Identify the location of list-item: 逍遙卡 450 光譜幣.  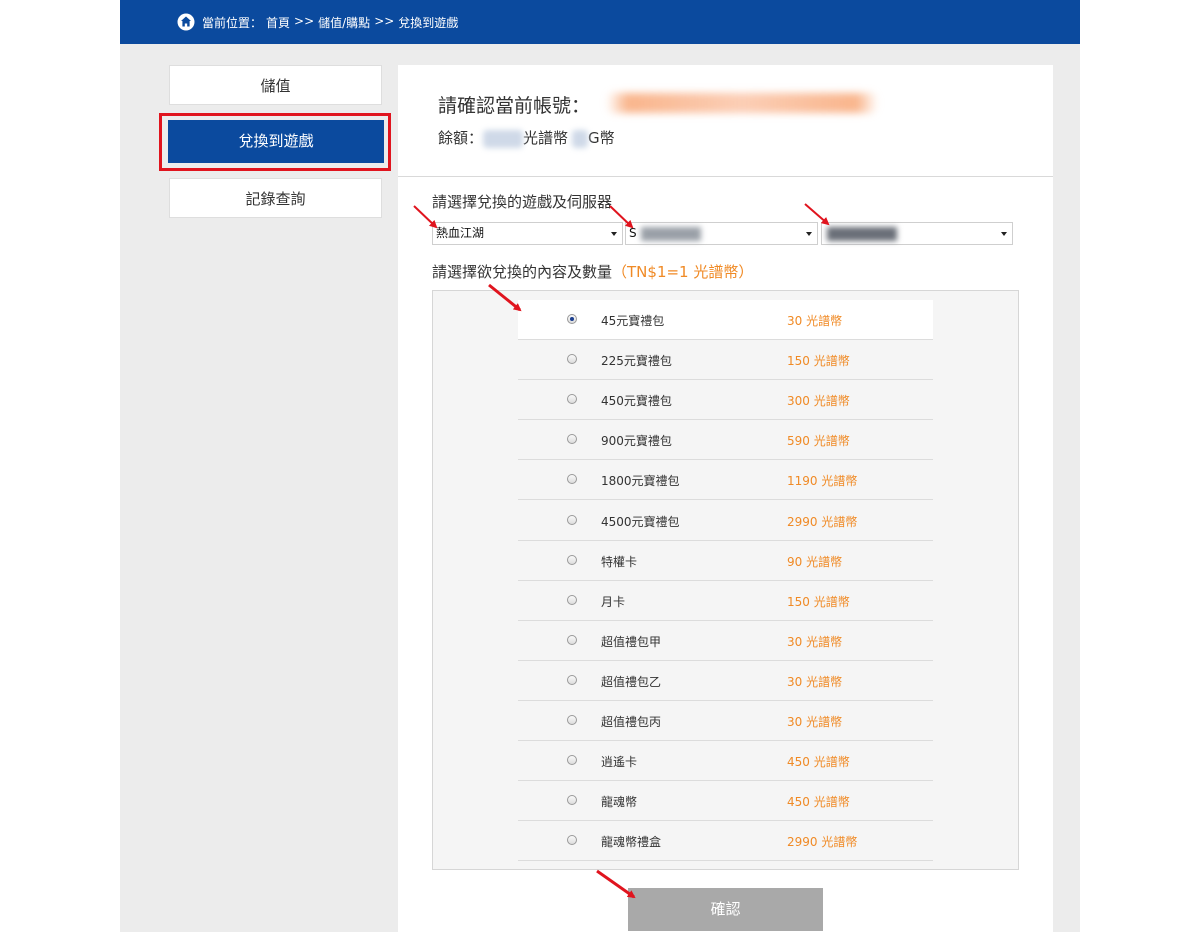
(725, 761).